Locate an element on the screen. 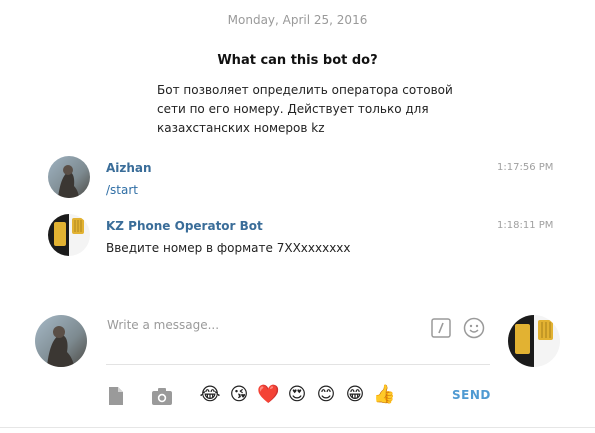 The height and width of the screenshot is (433, 595). emoji-tears-of-joy: 😂 is located at coordinates (210, 395).